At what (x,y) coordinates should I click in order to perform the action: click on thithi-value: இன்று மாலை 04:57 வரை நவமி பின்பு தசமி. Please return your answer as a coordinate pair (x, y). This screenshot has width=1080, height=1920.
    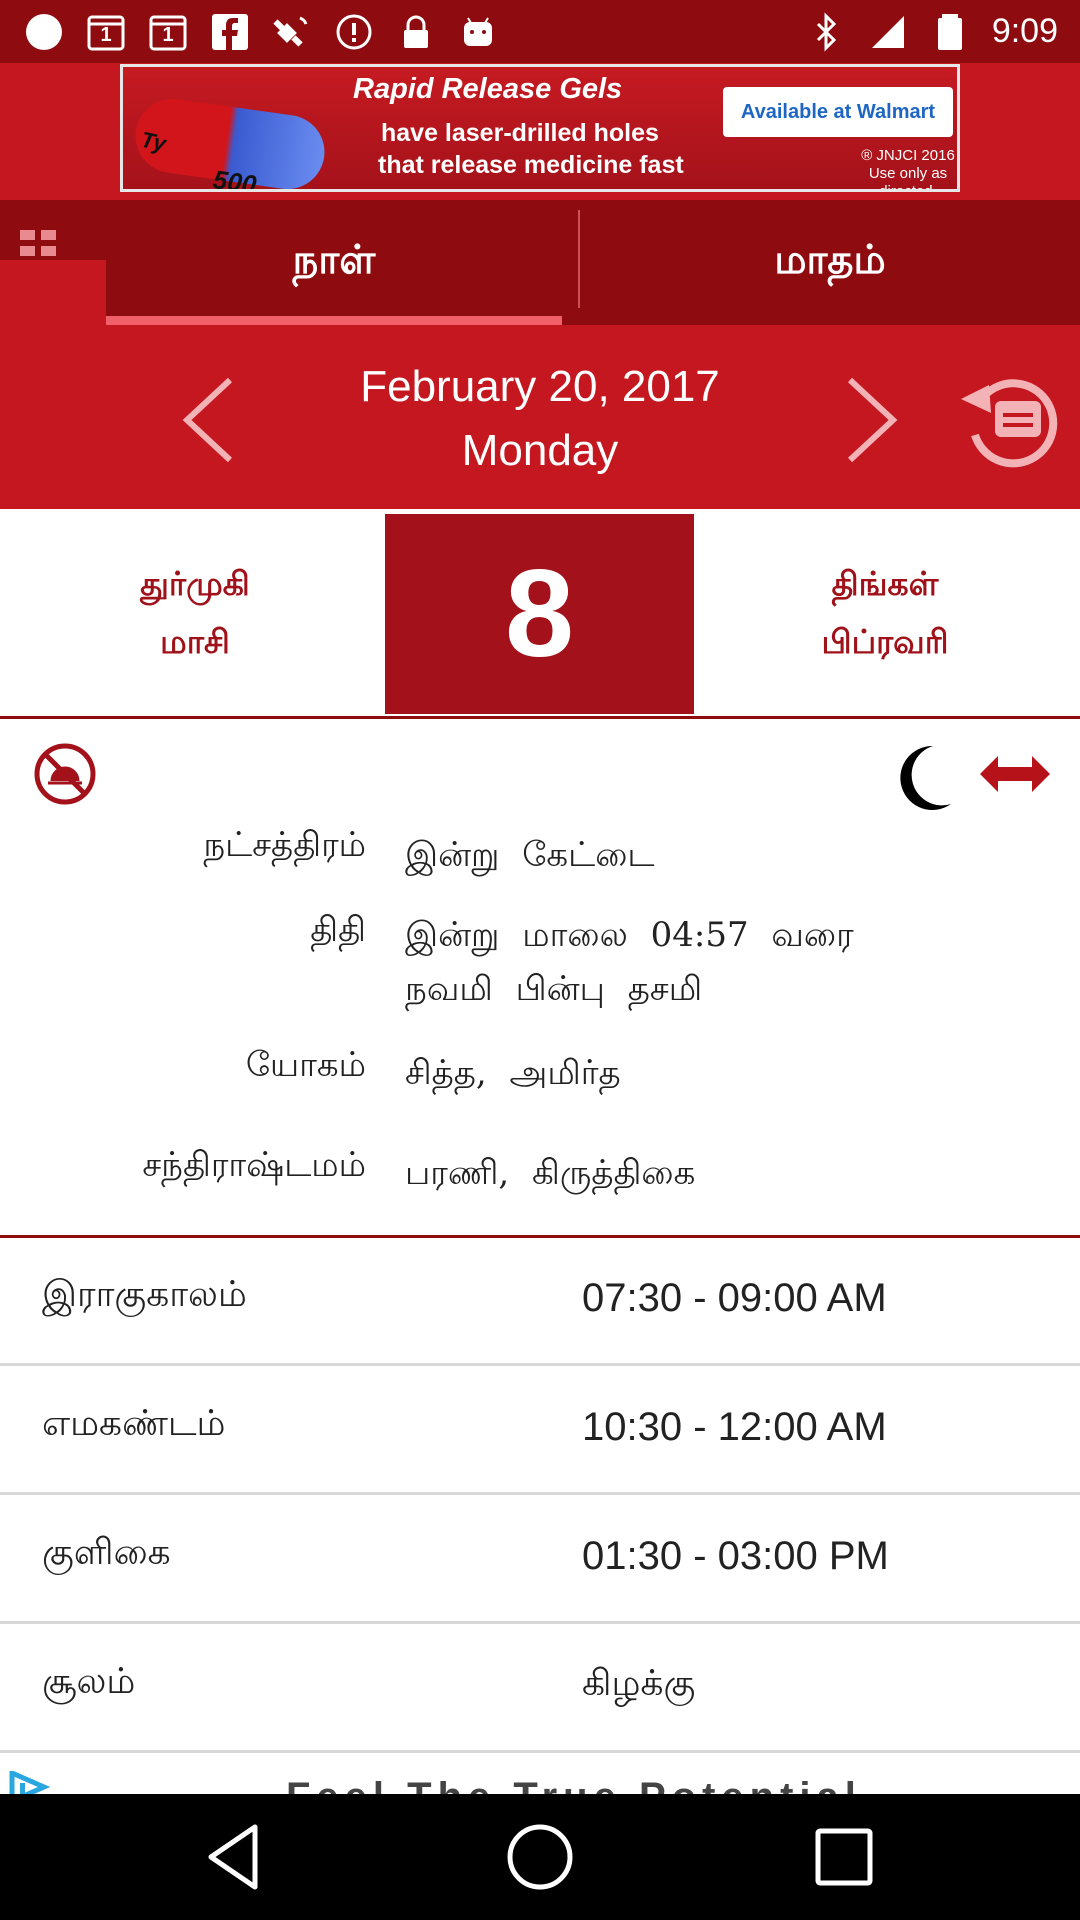
    Looking at the image, I should click on (665, 962).